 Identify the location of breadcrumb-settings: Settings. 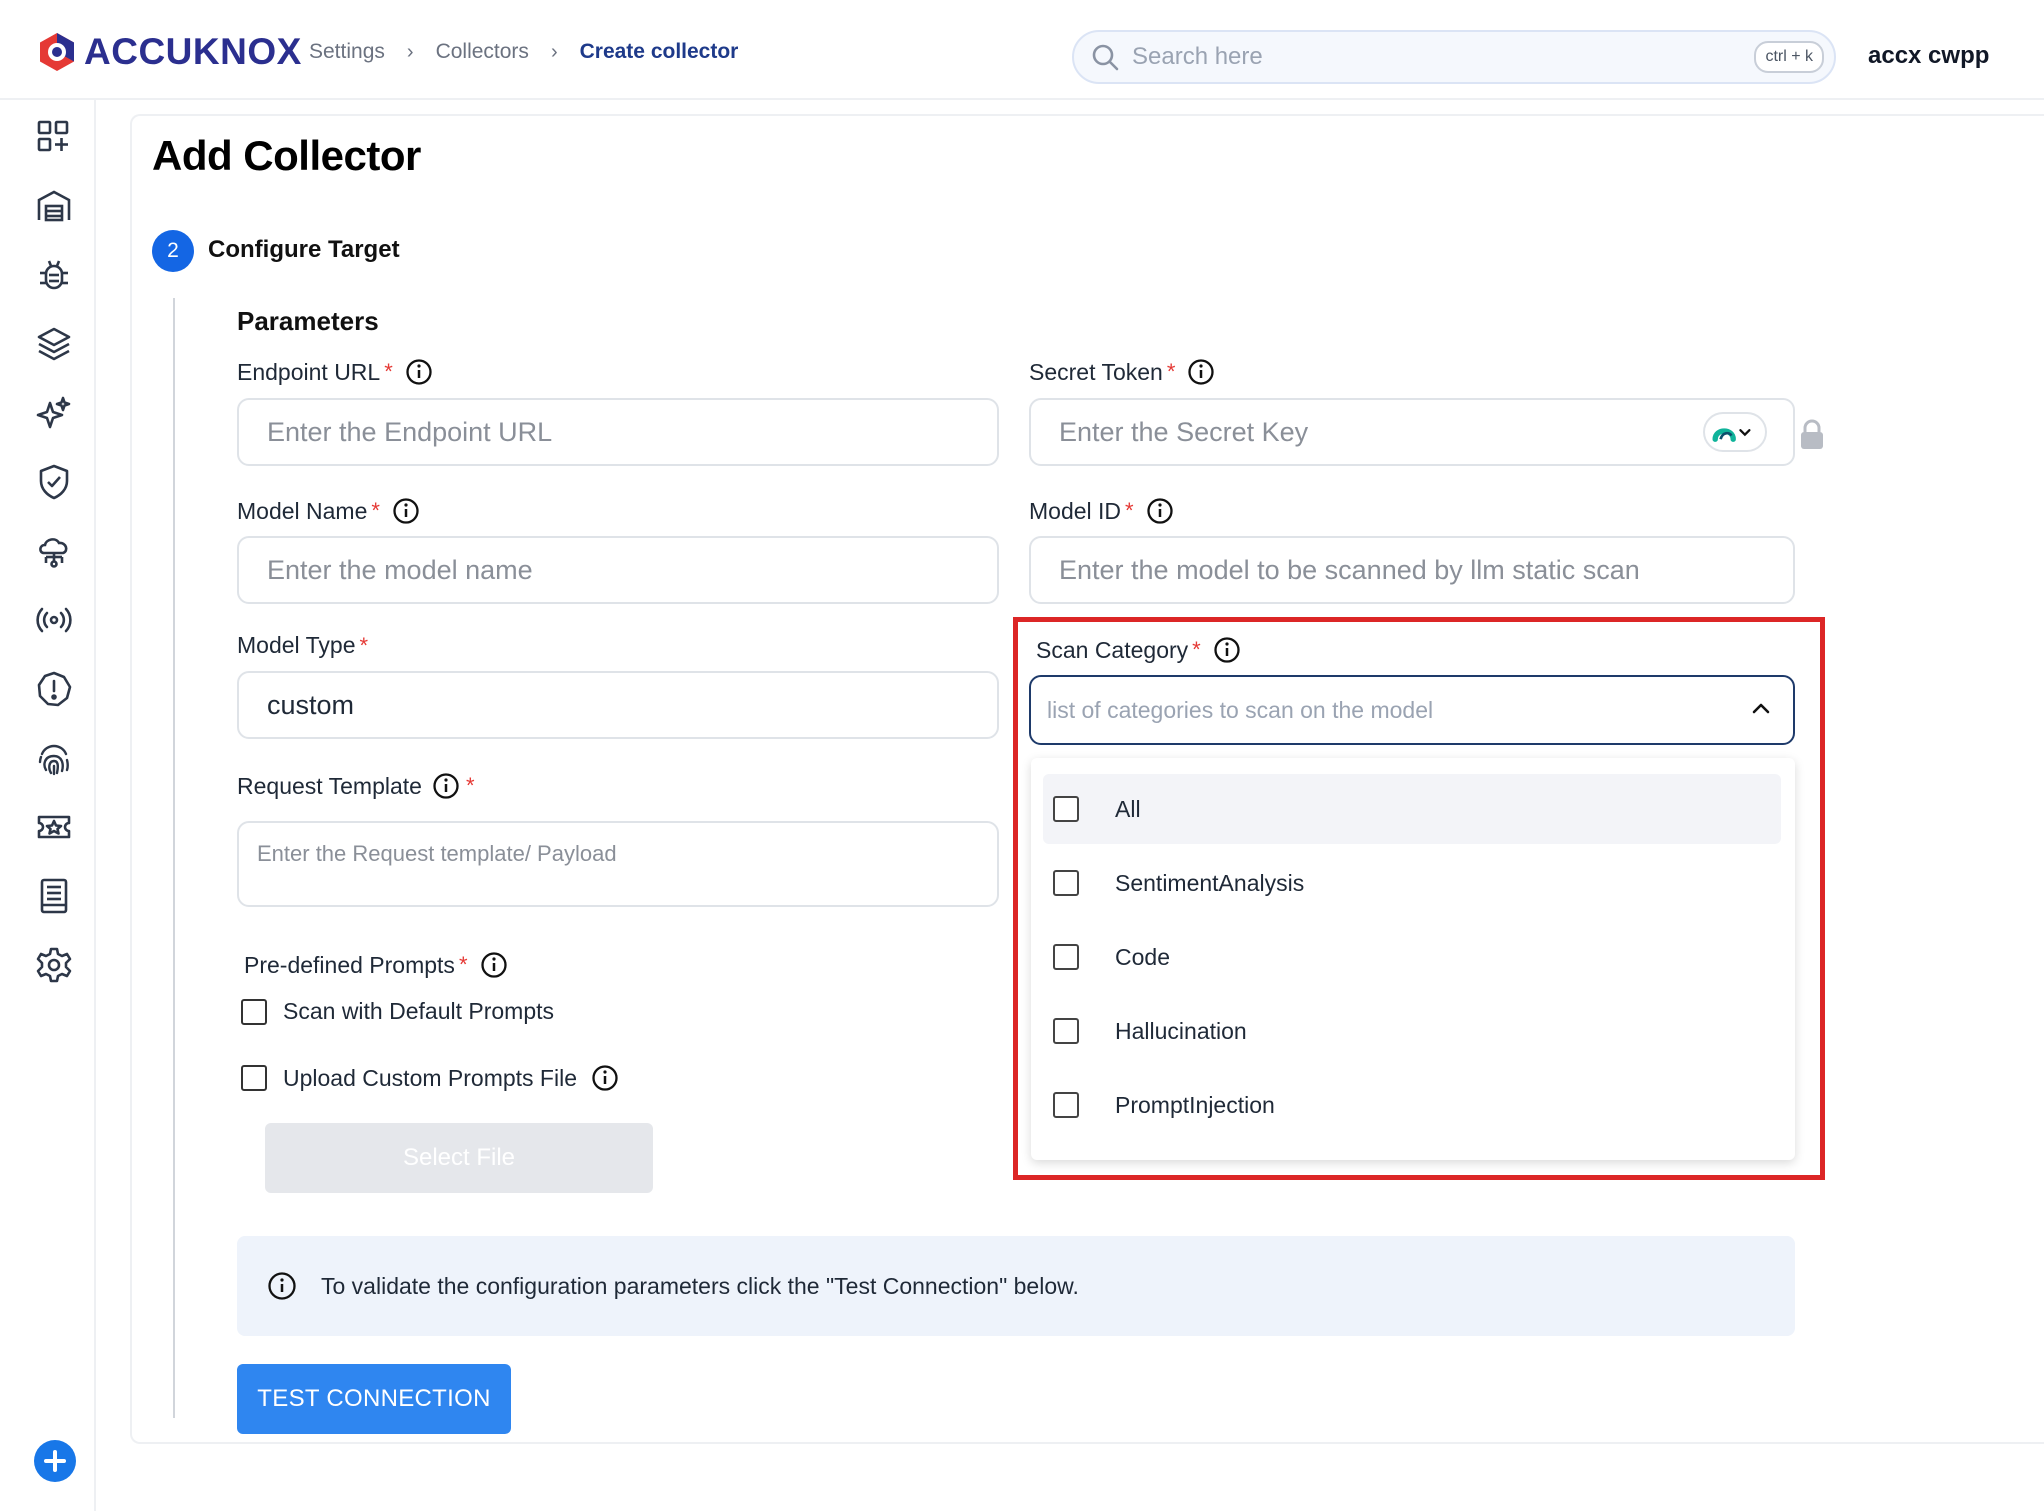
(347, 52).